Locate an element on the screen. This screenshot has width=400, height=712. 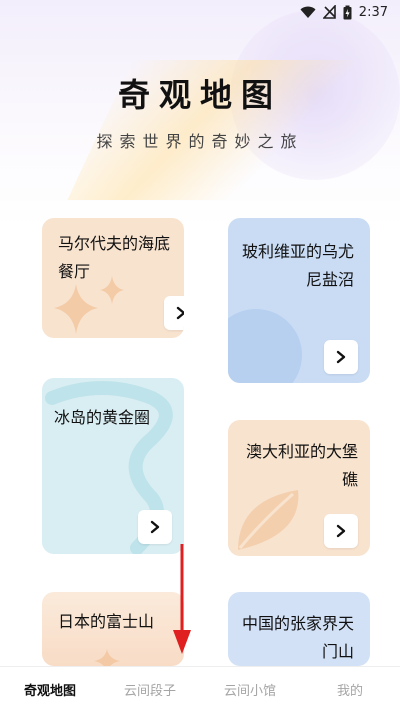
sparkle-decoration-icon is located at coordinates (107, 657).